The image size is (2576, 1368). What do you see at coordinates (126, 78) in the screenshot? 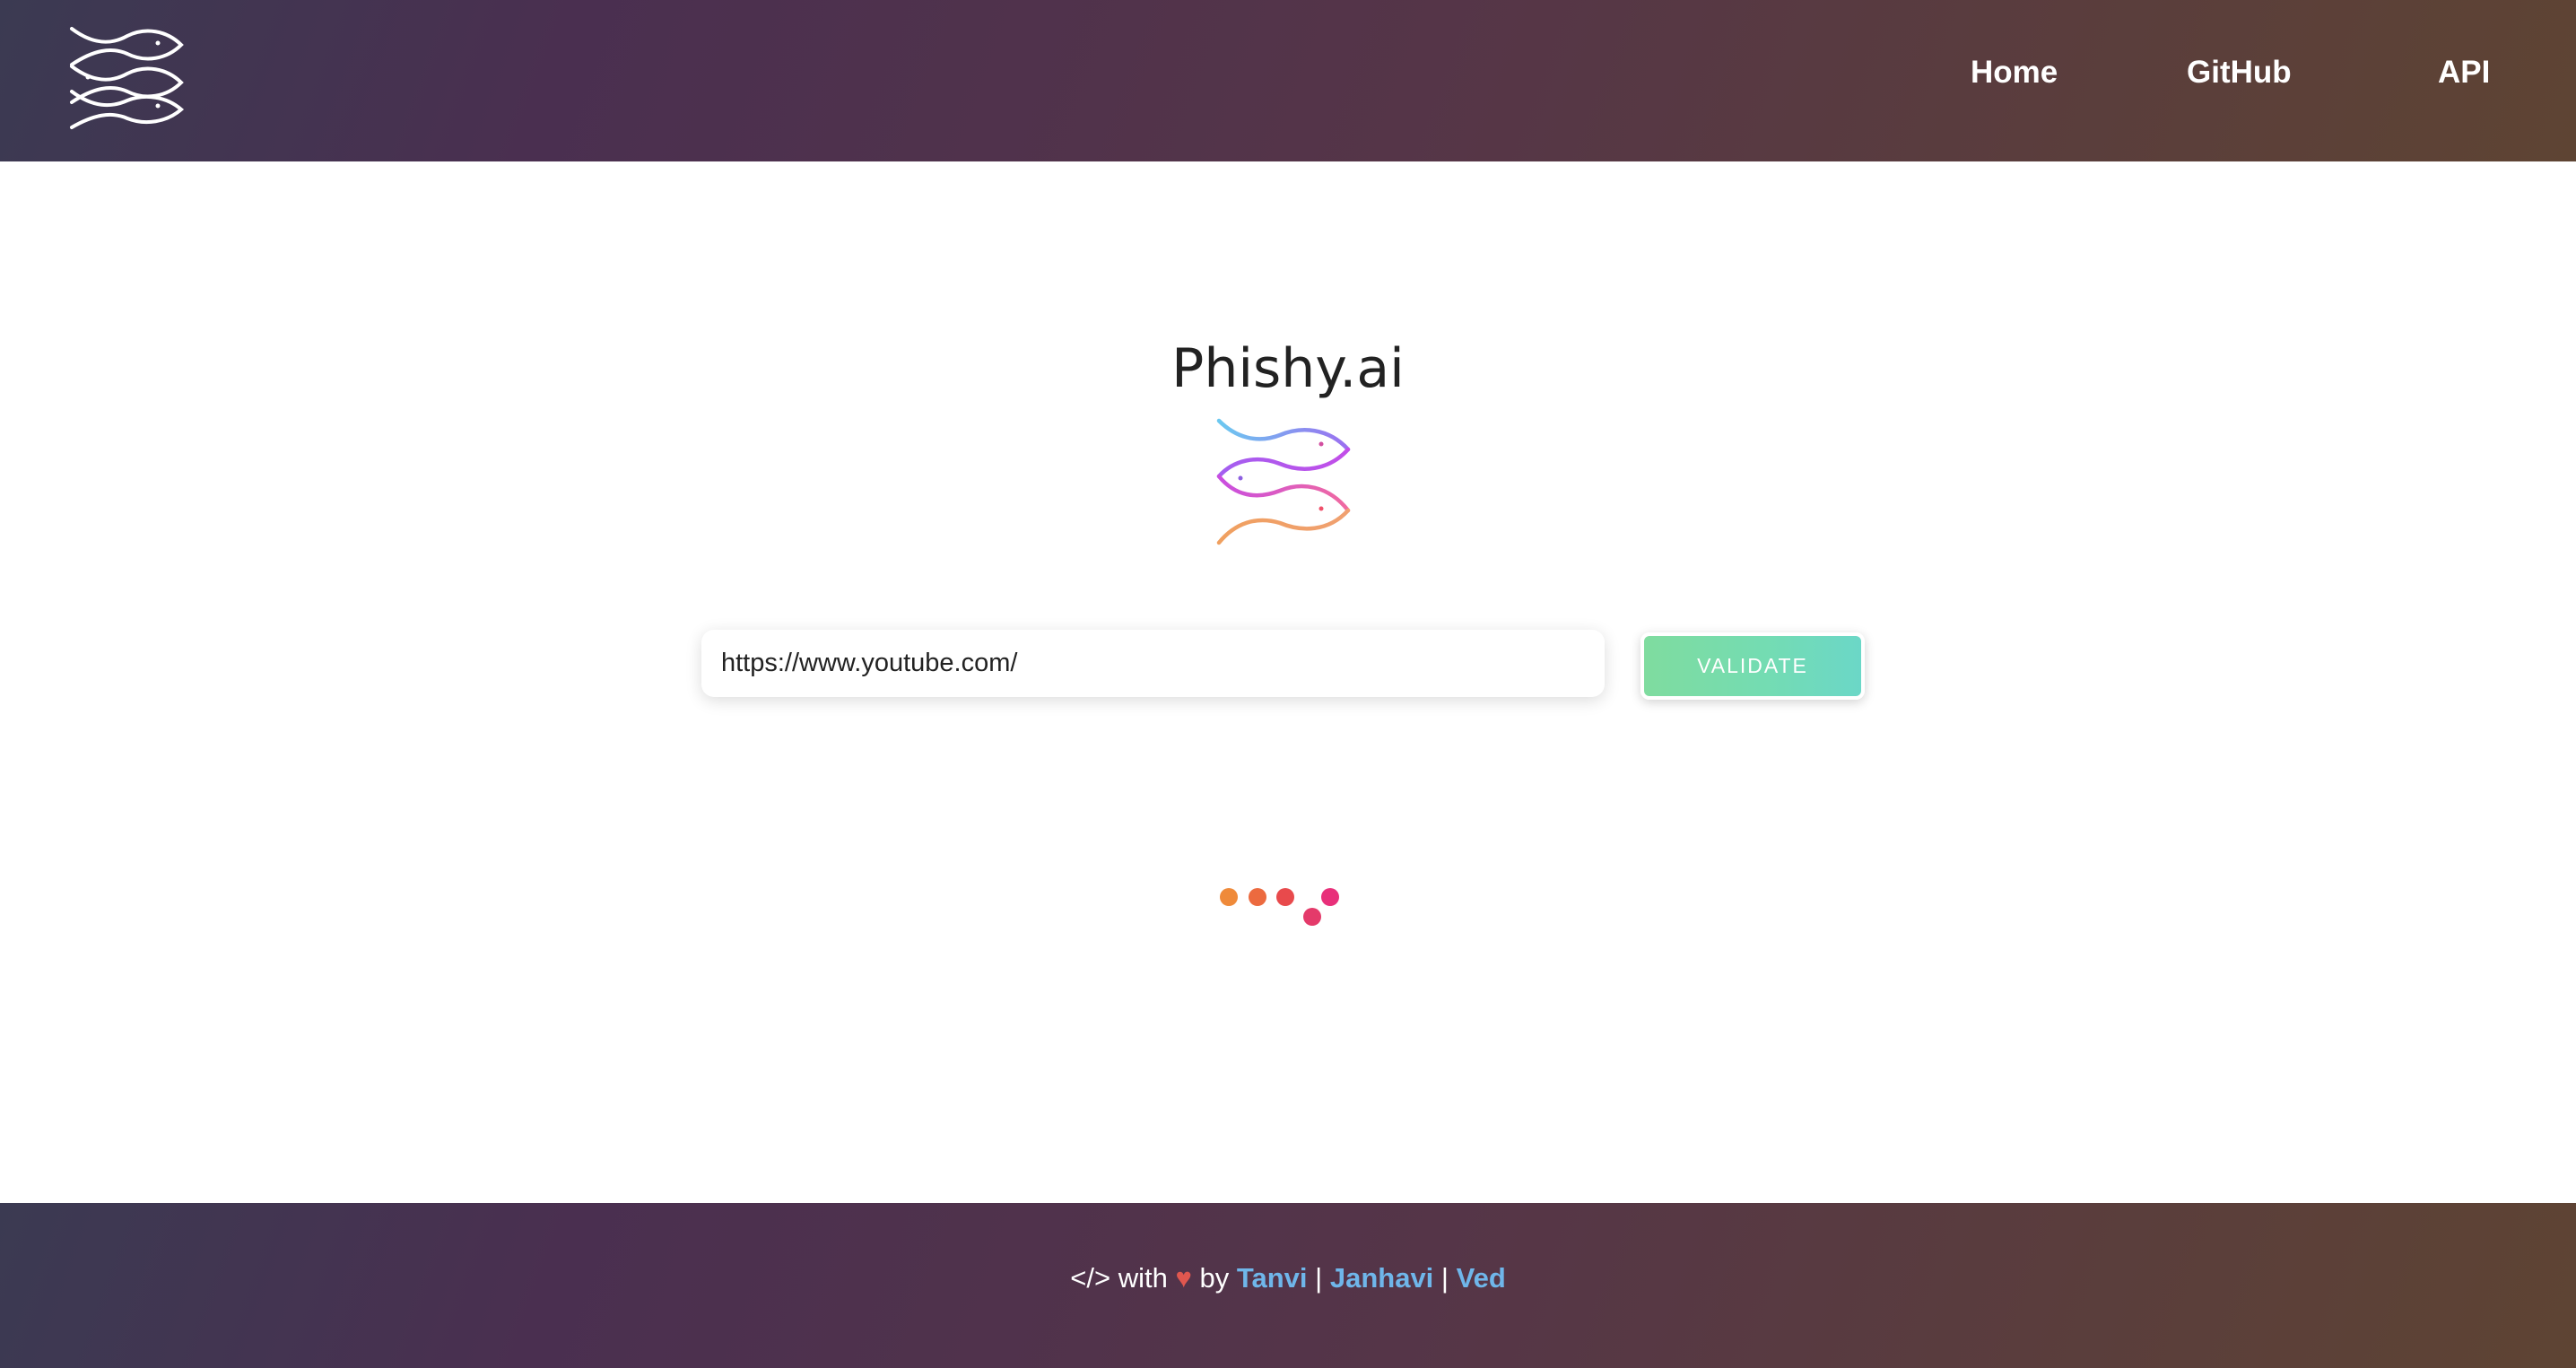
I see `fish-logo-icon` at bounding box center [126, 78].